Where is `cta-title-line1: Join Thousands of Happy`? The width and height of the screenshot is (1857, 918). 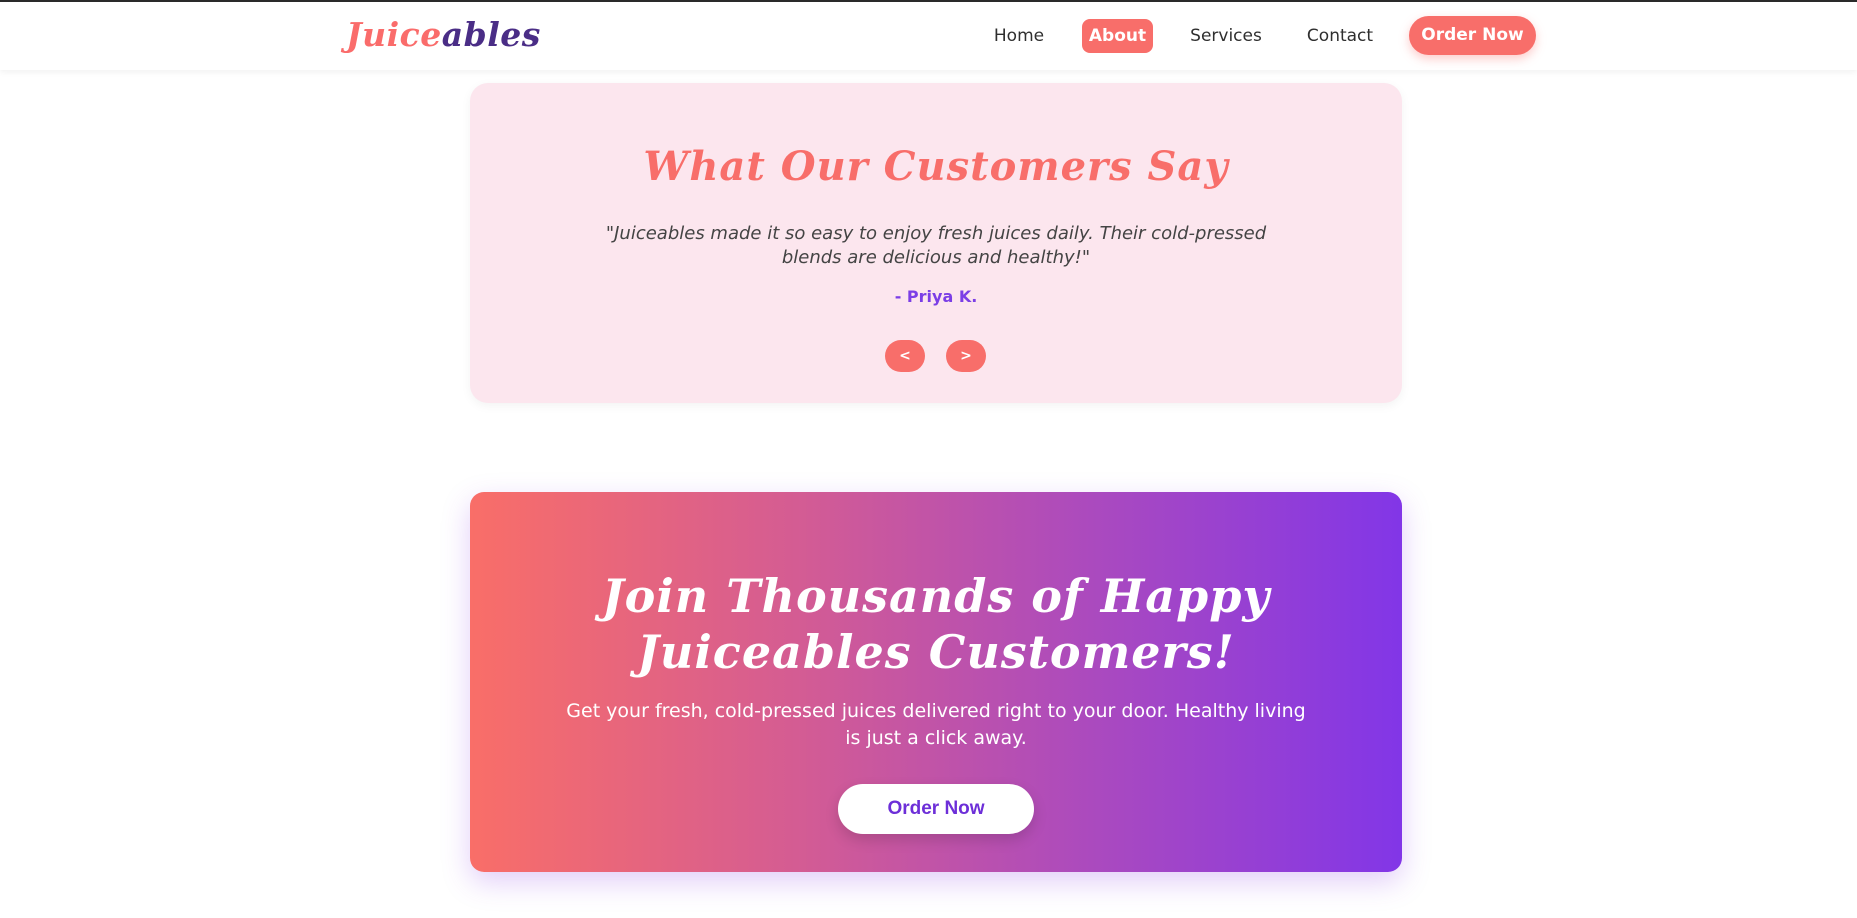 cta-title-line1: Join Thousands of Happy is located at coordinates (936, 596).